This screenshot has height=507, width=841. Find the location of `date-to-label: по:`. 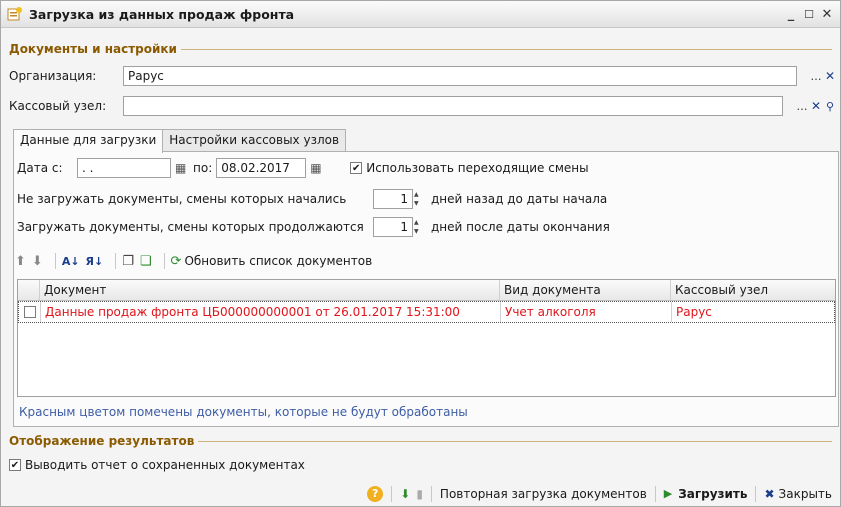

date-to-label: по: is located at coordinates (203, 168).